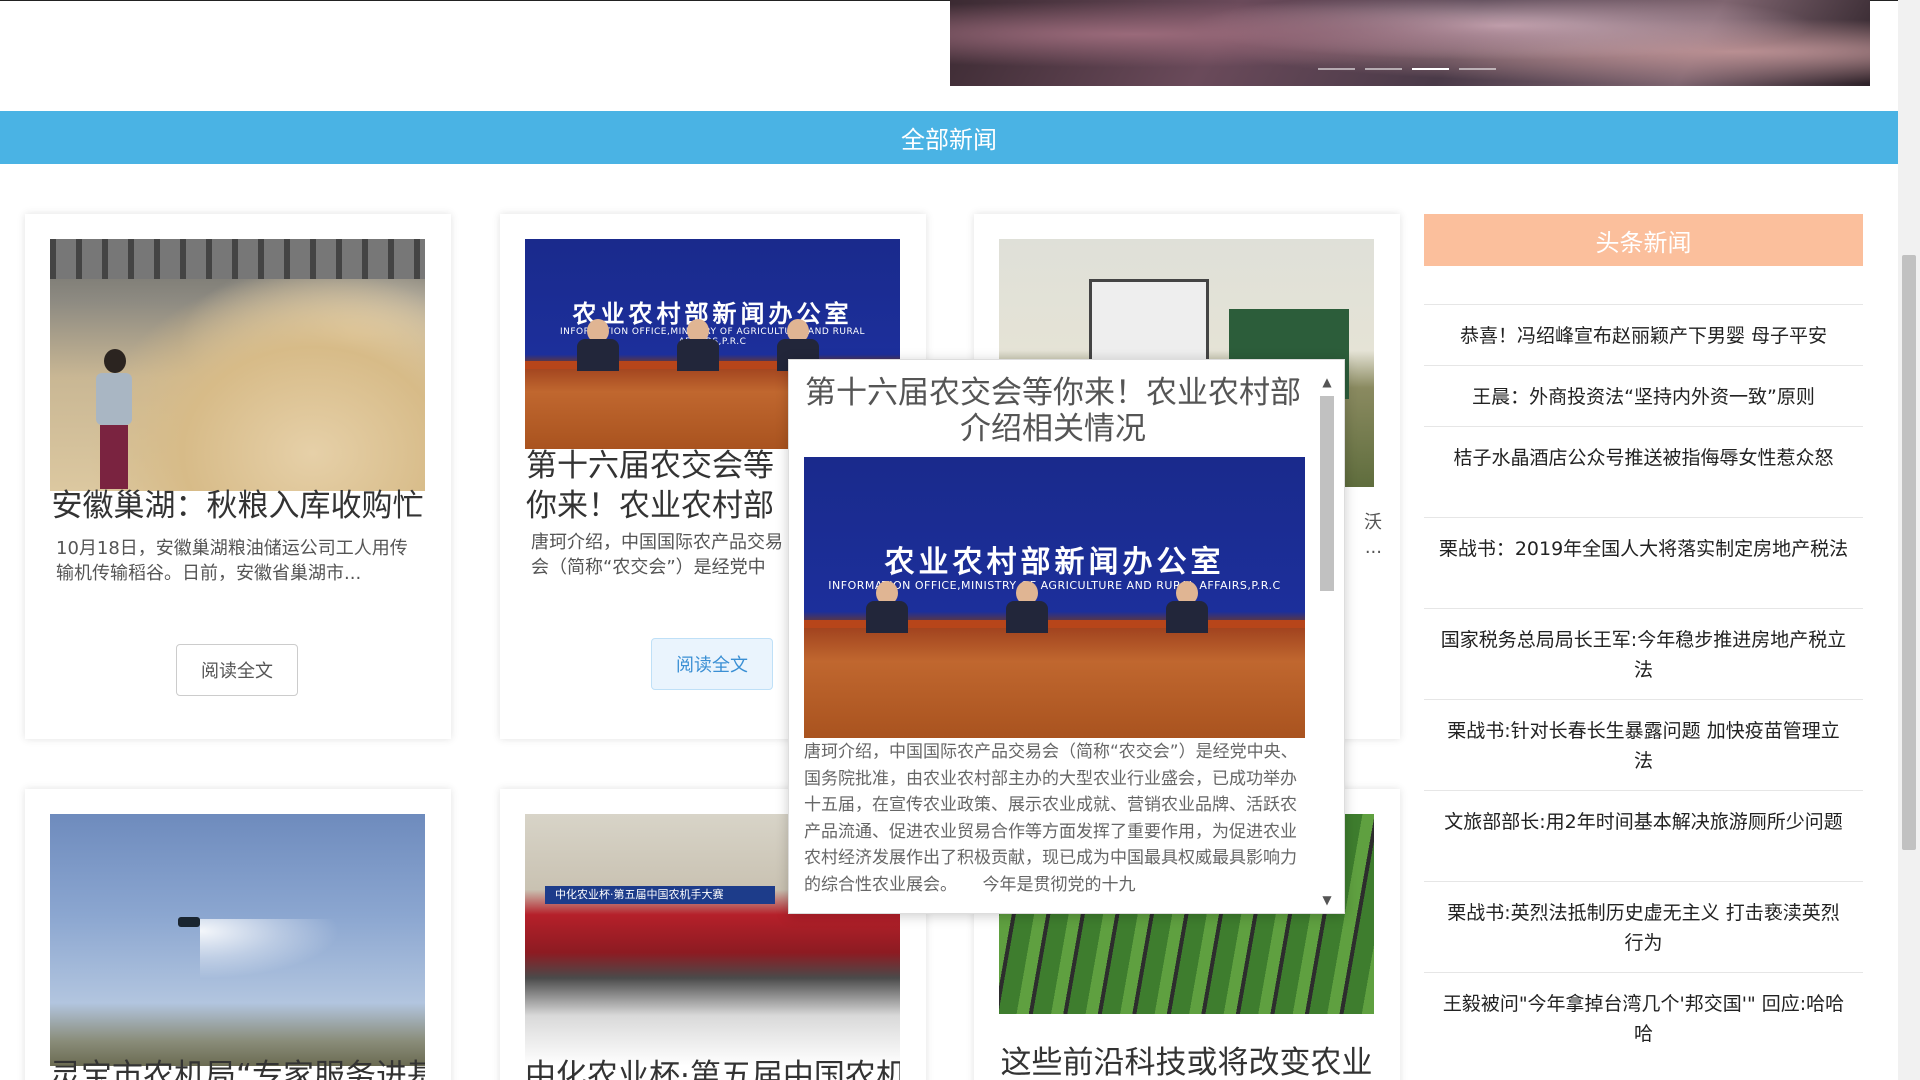  Describe the element at coordinates (237, 1068) in the screenshot. I see `news-title: 灵宝市农机局“专家服务进基` at that location.